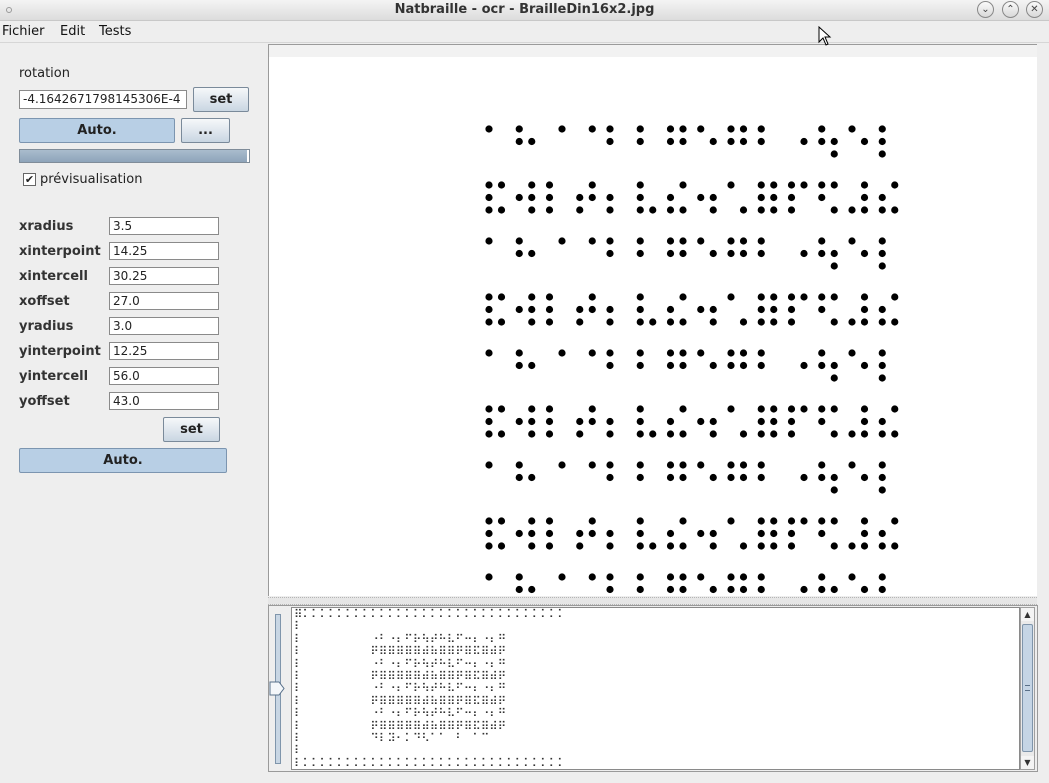  Describe the element at coordinates (164, 301) in the screenshot. I see `param-field-xoffset: 27.0` at that location.